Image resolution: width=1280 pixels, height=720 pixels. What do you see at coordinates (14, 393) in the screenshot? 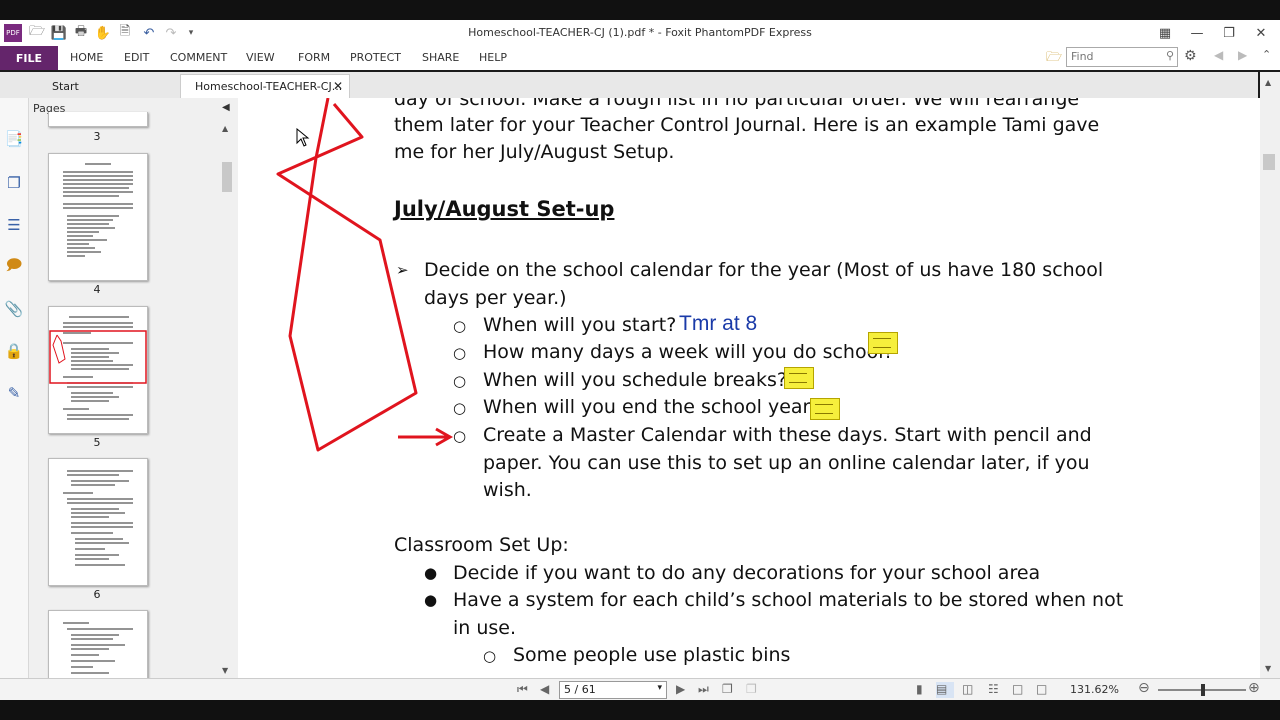
I see `signatures-icon: ✎` at bounding box center [14, 393].